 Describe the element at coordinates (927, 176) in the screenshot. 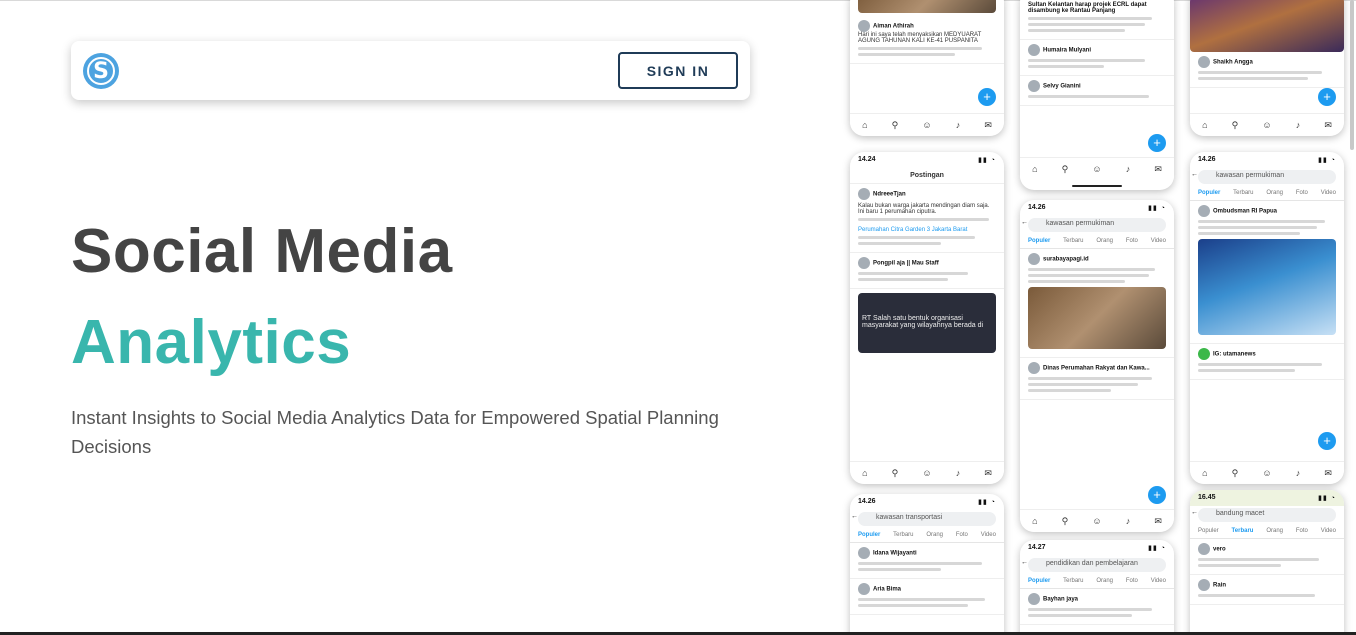

I see `page-header: Postingan` at that location.